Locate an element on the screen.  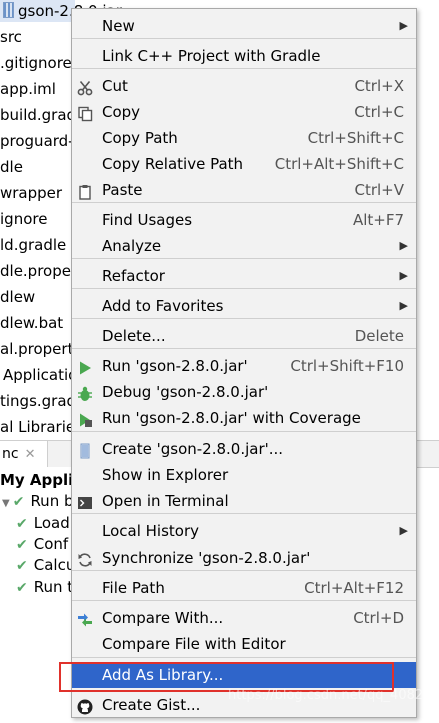
menu-item-local-history: Local History ▶ is located at coordinates (244, 531).